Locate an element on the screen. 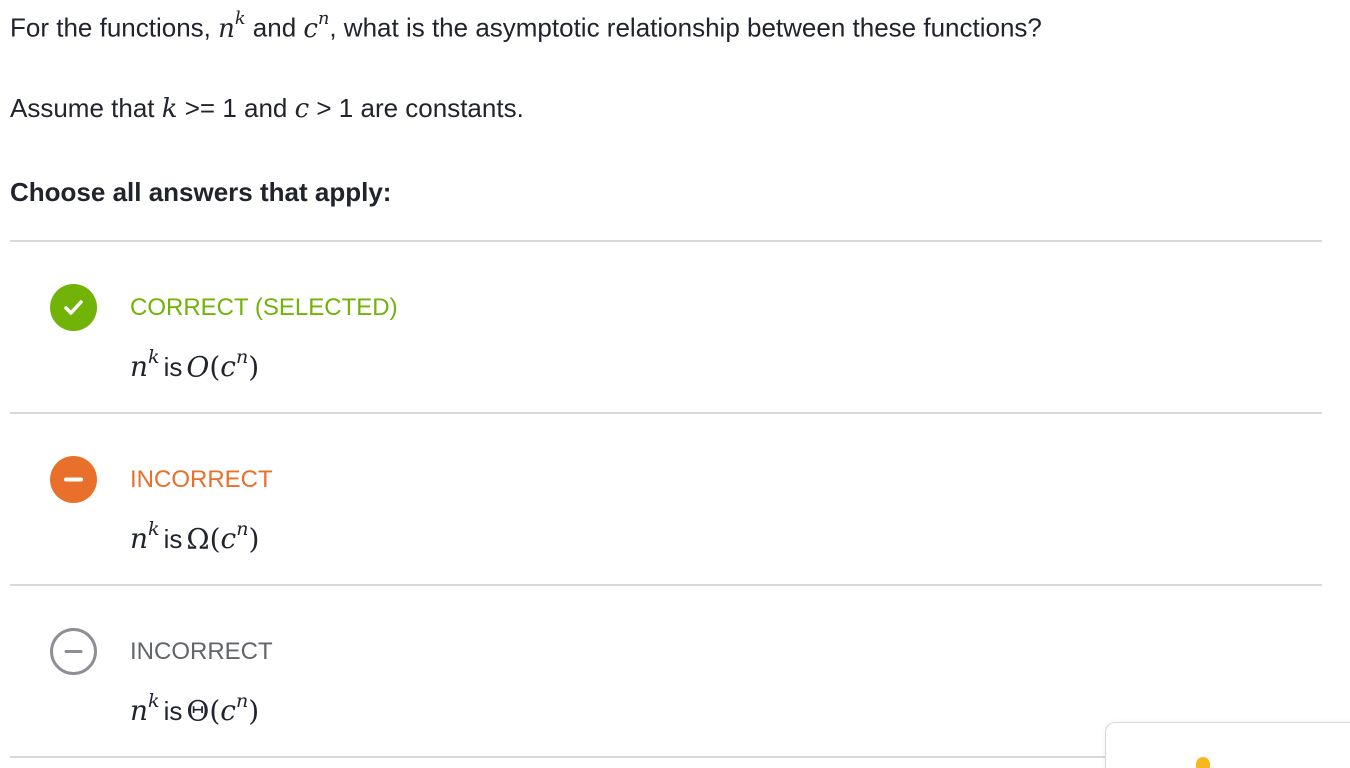  choice-answer: nk is Θ(cn) is located at coordinates (195, 709).